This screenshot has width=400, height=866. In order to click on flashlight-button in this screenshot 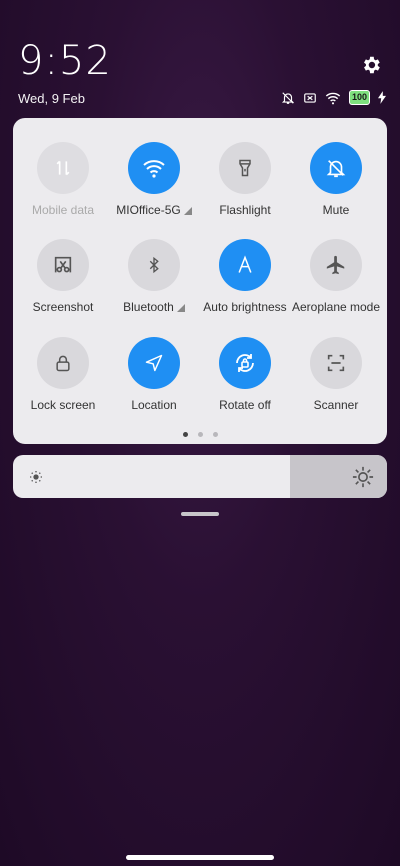, I will do `click(245, 168)`.